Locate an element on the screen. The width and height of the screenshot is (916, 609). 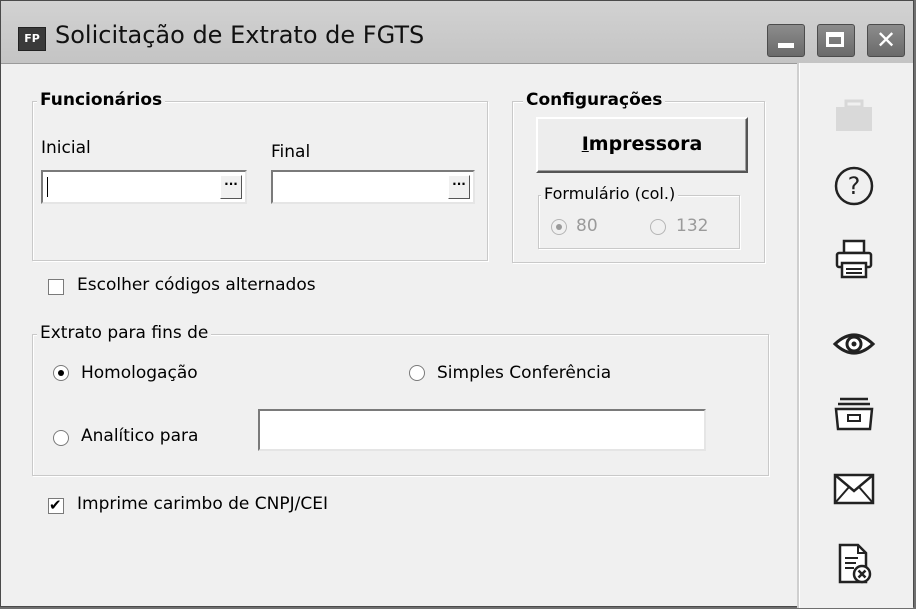
radio-80-label: 80 is located at coordinates (587, 226).